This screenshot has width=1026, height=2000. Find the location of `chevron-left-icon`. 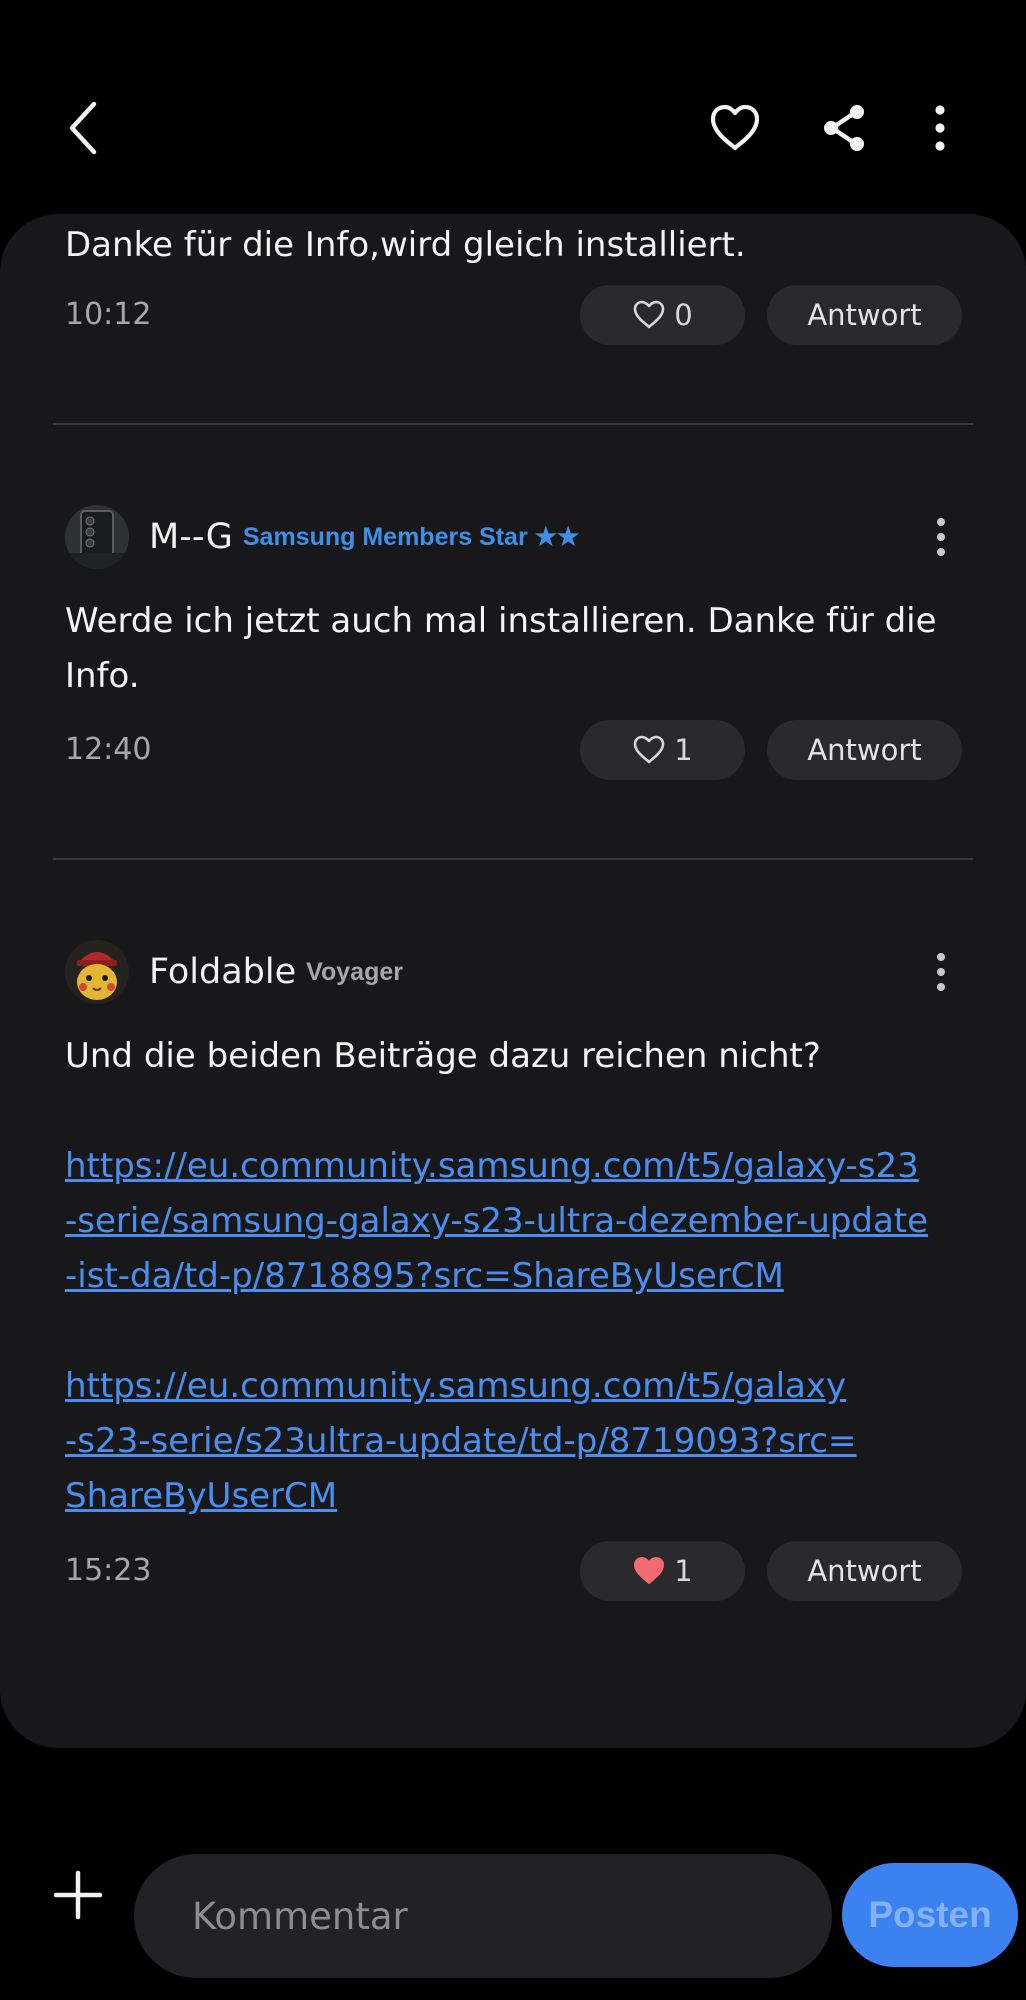

chevron-left-icon is located at coordinates (83, 128).